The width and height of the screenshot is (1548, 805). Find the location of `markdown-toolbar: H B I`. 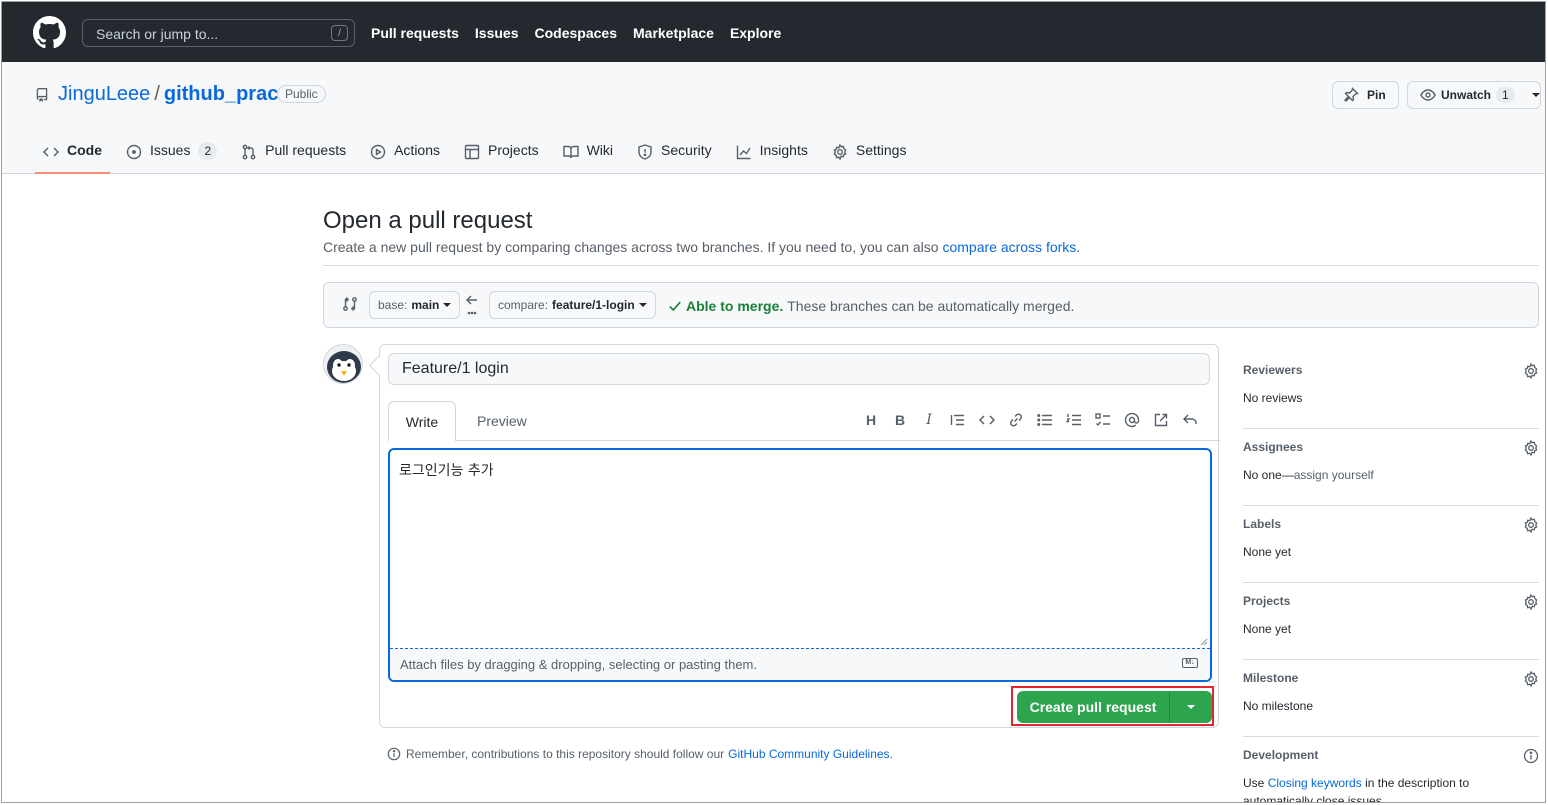

markdown-toolbar: H B I is located at coordinates (1030, 420).